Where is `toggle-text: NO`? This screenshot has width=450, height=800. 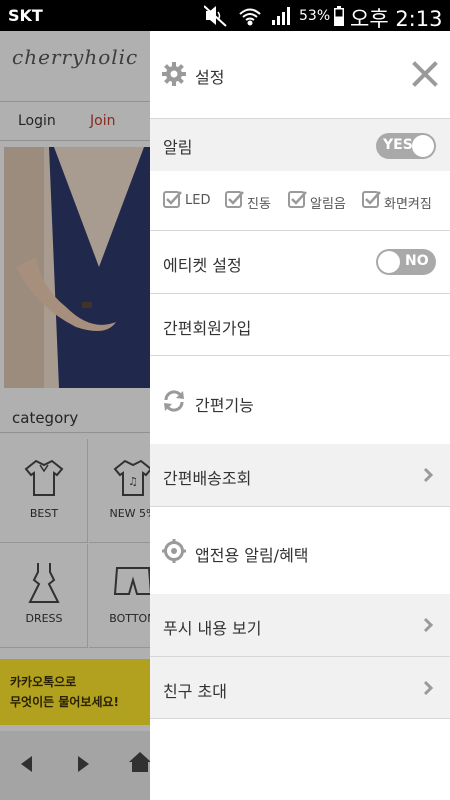 toggle-text: NO is located at coordinates (417, 261).